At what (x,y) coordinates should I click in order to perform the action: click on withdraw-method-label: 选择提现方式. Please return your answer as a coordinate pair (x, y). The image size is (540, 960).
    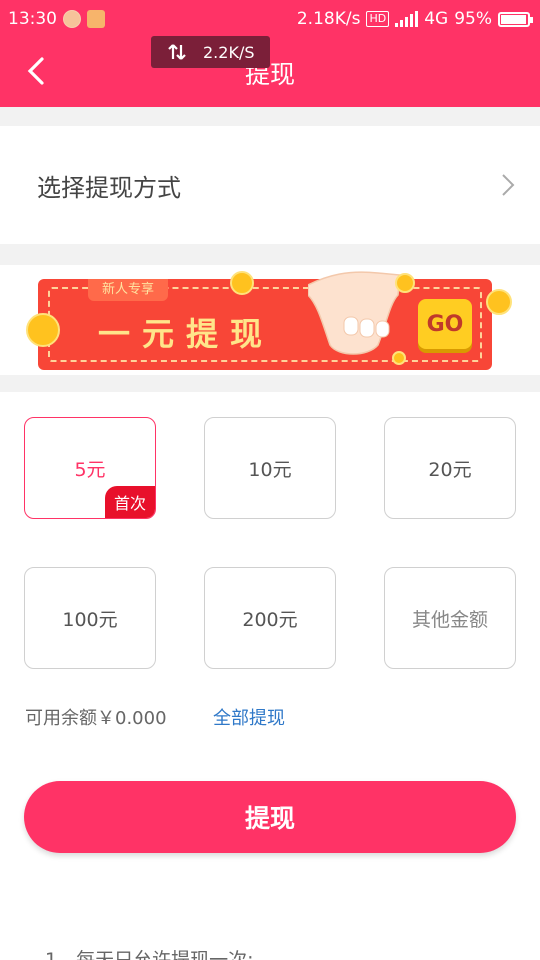
    Looking at the image, I should click on (109, 187).